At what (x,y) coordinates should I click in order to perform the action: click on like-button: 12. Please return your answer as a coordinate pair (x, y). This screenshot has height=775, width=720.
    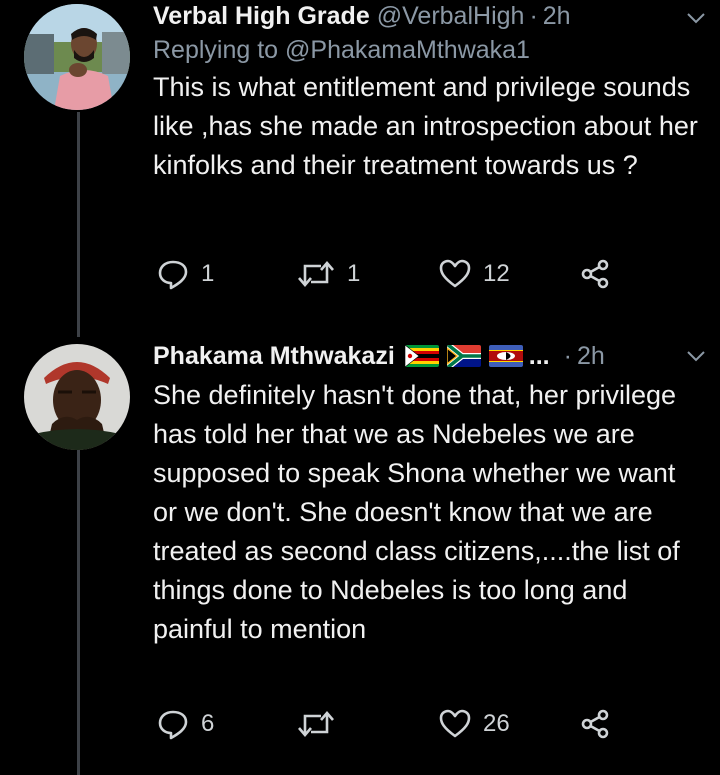
    Looking at the image, I should click on (474, 274).